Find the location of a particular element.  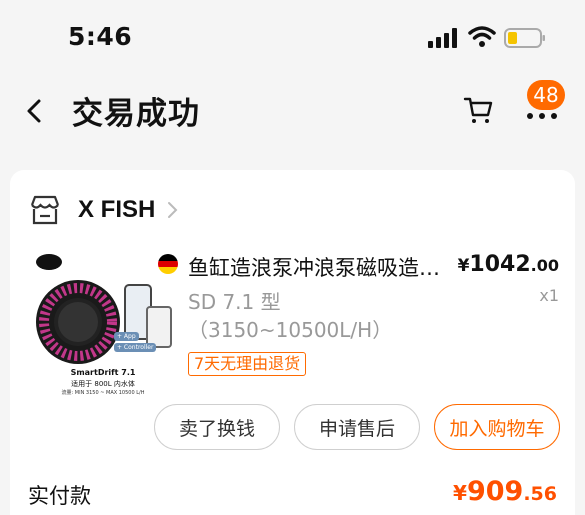

app-chip: + App is located at coordinates (126, 336).